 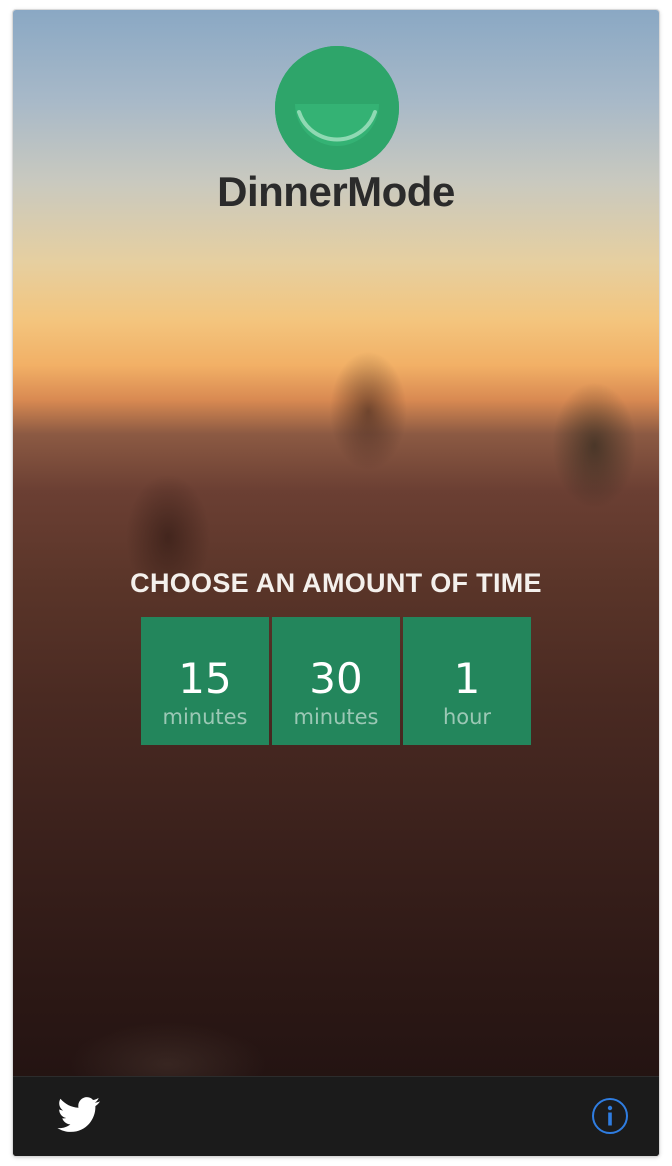 I want to click on option-1-hour-button: 1 hour, so click(x=467, y=681).